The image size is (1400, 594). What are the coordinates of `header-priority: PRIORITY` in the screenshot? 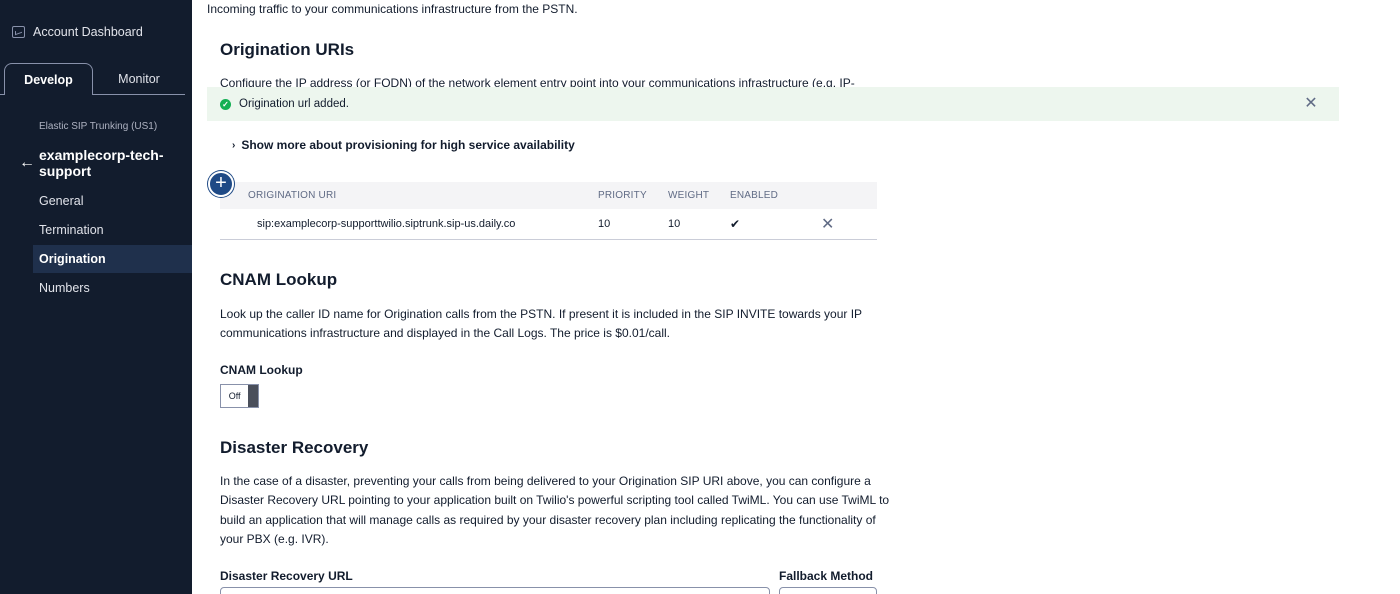 It's located at (622, 195).